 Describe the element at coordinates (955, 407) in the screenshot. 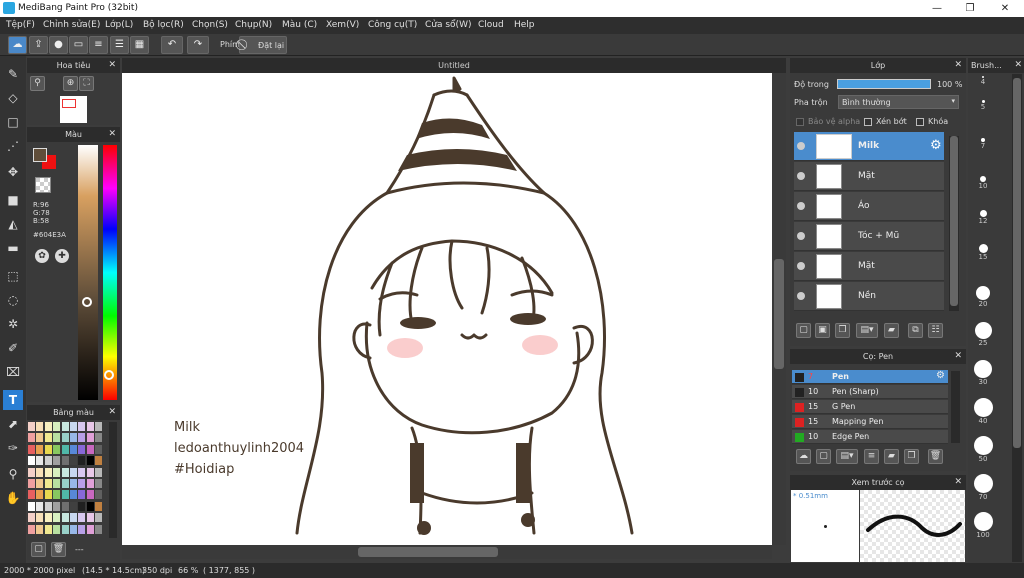

I see `brush-scrollbar` at that location.